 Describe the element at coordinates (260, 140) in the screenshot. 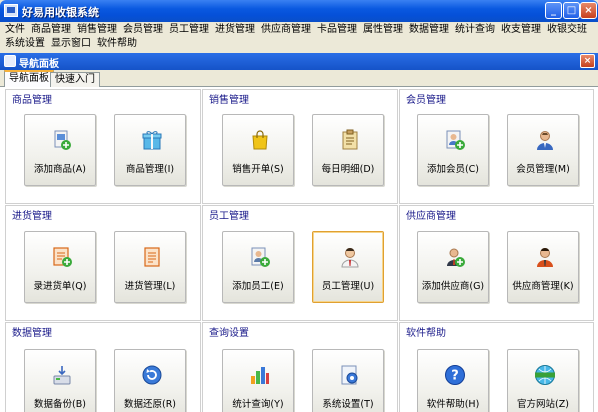

I see `shopping-bag-icon` at that location.